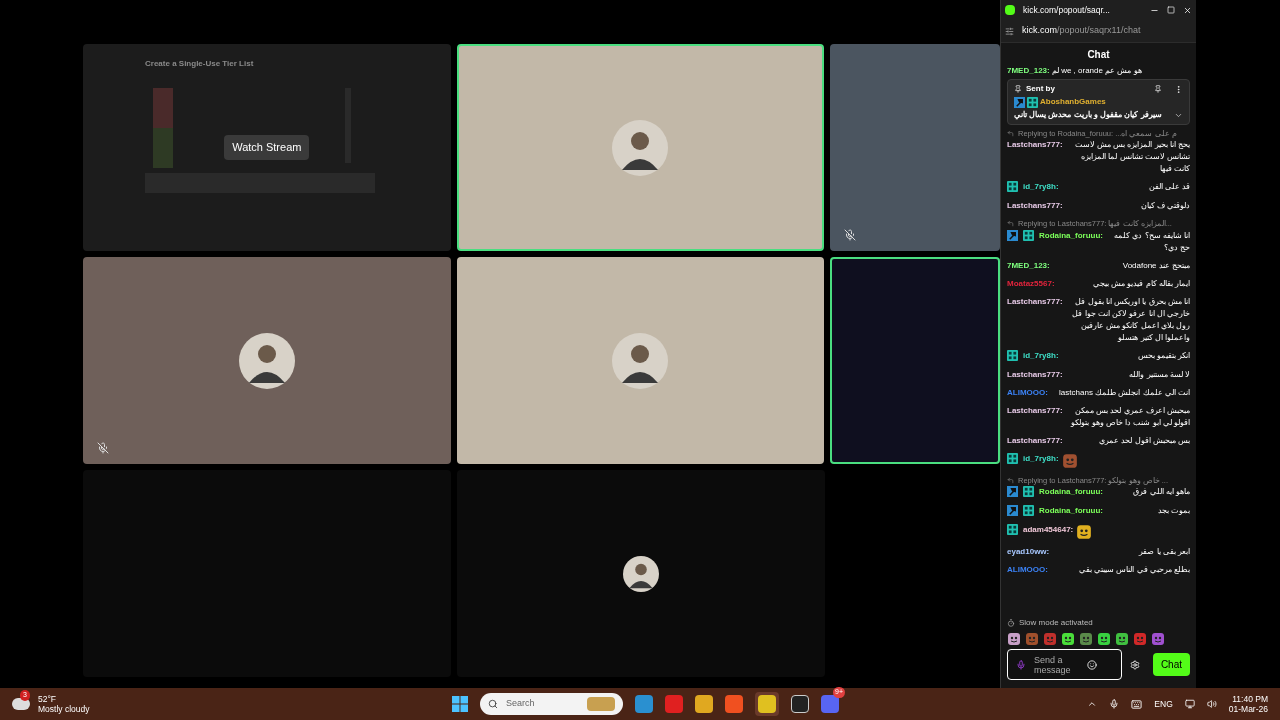 This screenshot has width=1280, height=720. What do you see at coordinates (1163, 551) in the screenshot?
I see `chat-message: ابعر بقى يا صقر` at bounding box center [1163, 551].